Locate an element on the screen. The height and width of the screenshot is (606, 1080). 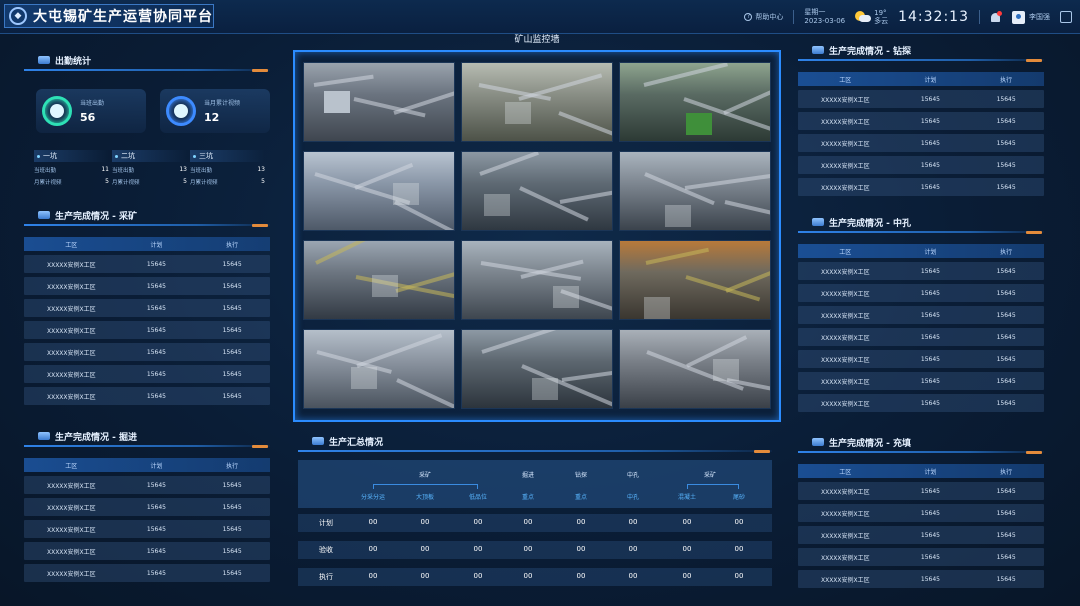
summary-row: 验收 00 00 00 00 00 00 00 00 is located at coordinates (535, 550).